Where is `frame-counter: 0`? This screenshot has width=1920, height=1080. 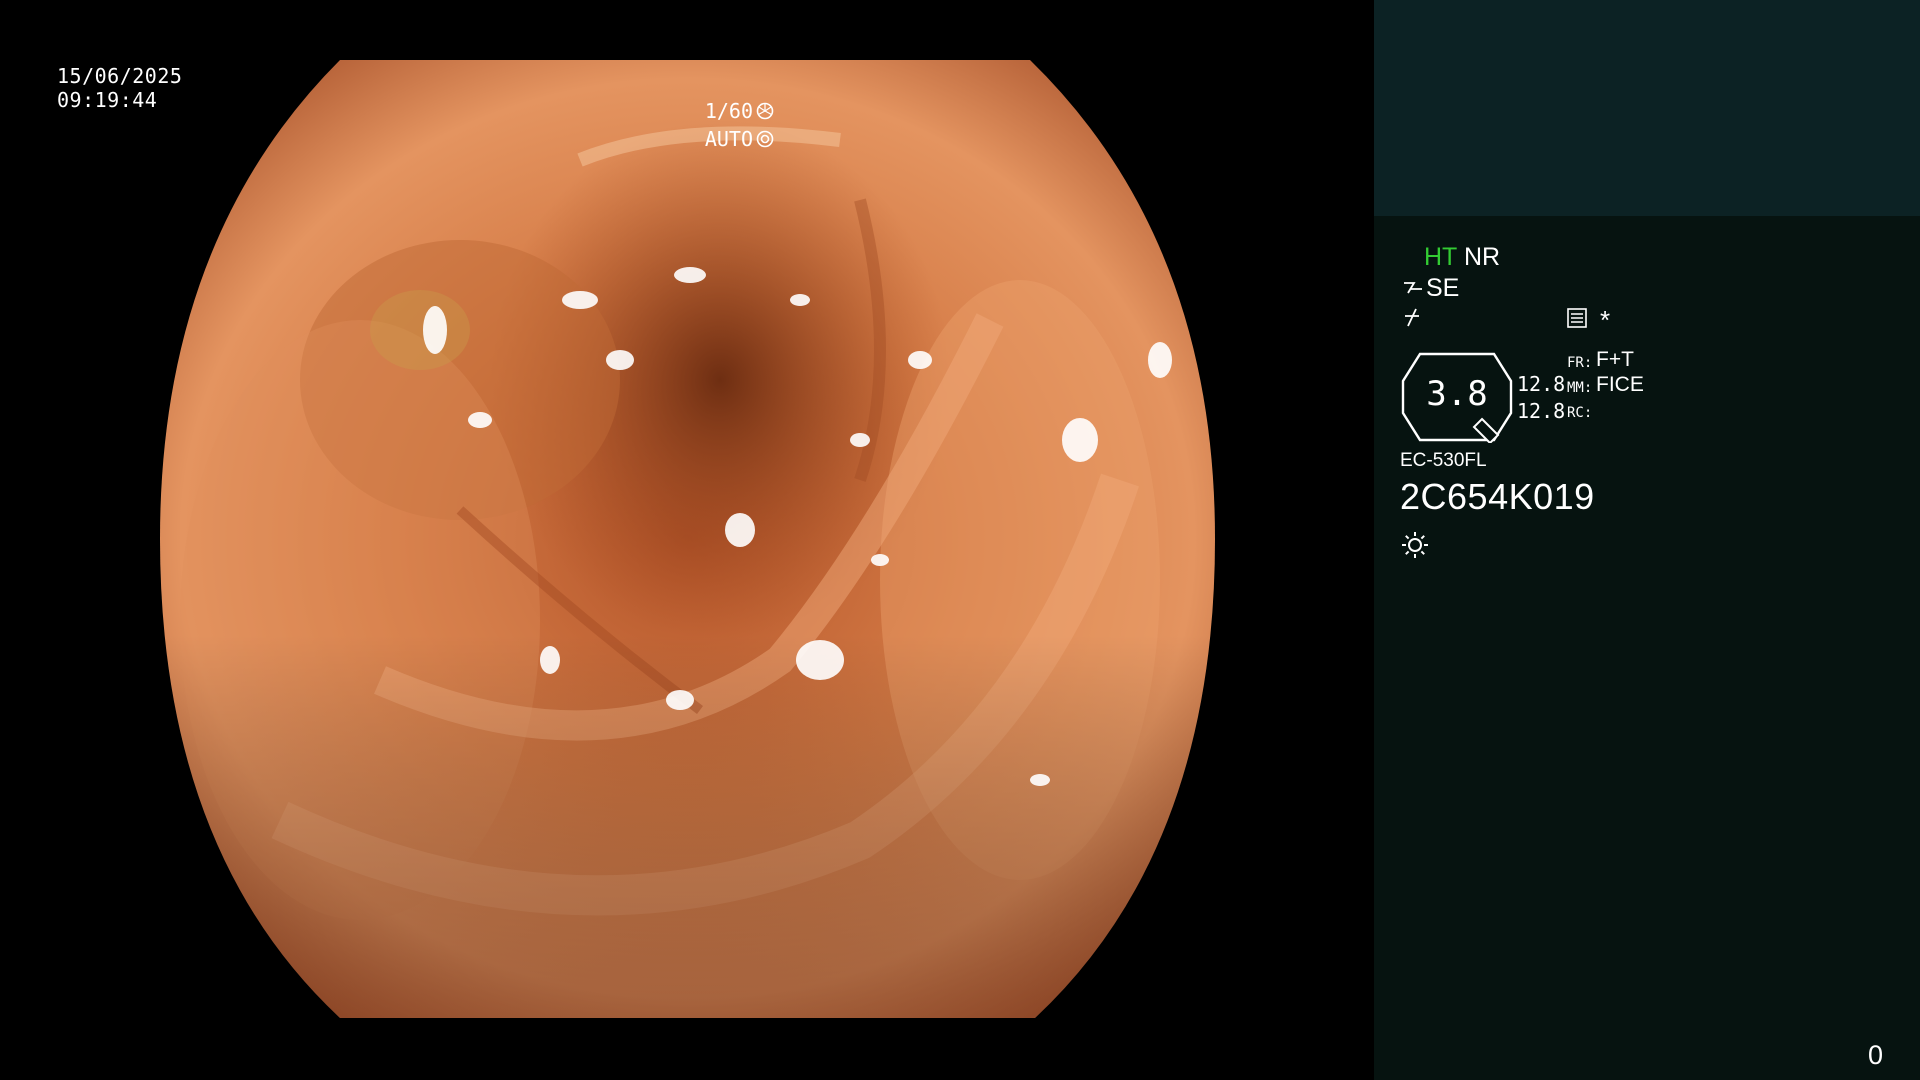
frame-counter: 0 is located at coordinates (1876, 1055).